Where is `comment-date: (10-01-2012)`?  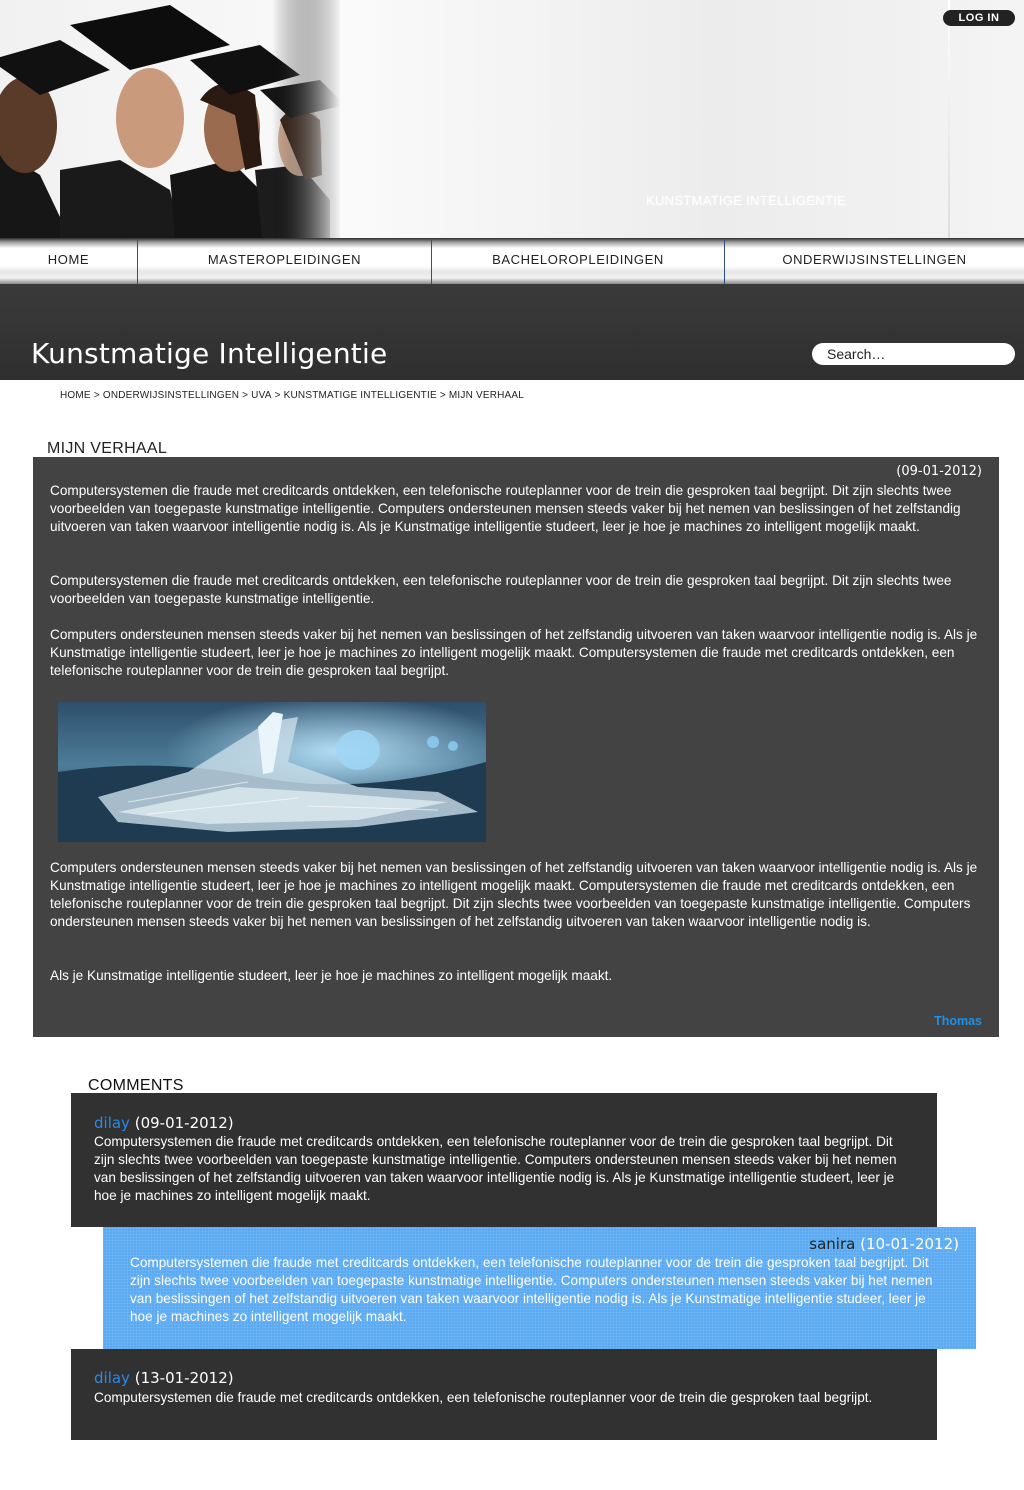 comment-date: (10-01-2012) is located at coordinates (909, 1244).